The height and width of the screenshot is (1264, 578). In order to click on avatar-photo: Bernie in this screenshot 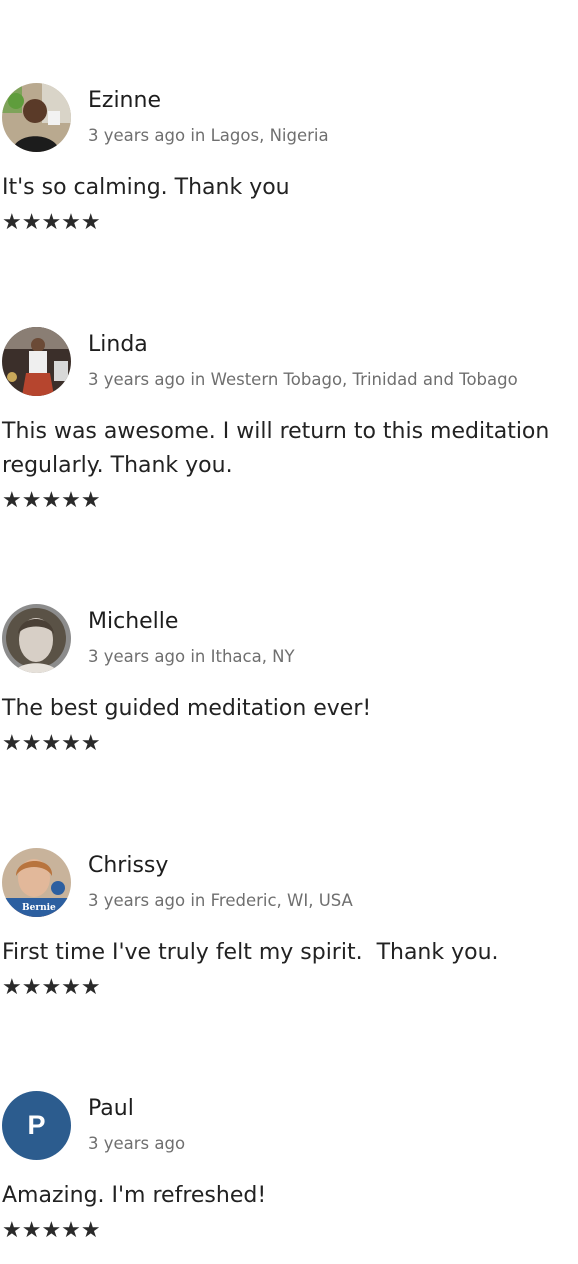, I will do `click(36, 882)`.